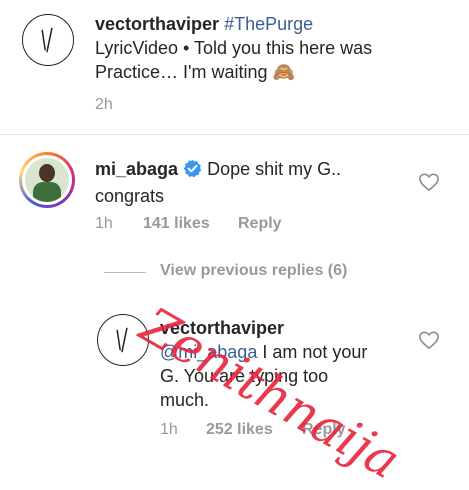 The height and width of the screenshot is (490, 469). I want to click on reply-reply-button: Reply, so click(324, 430).